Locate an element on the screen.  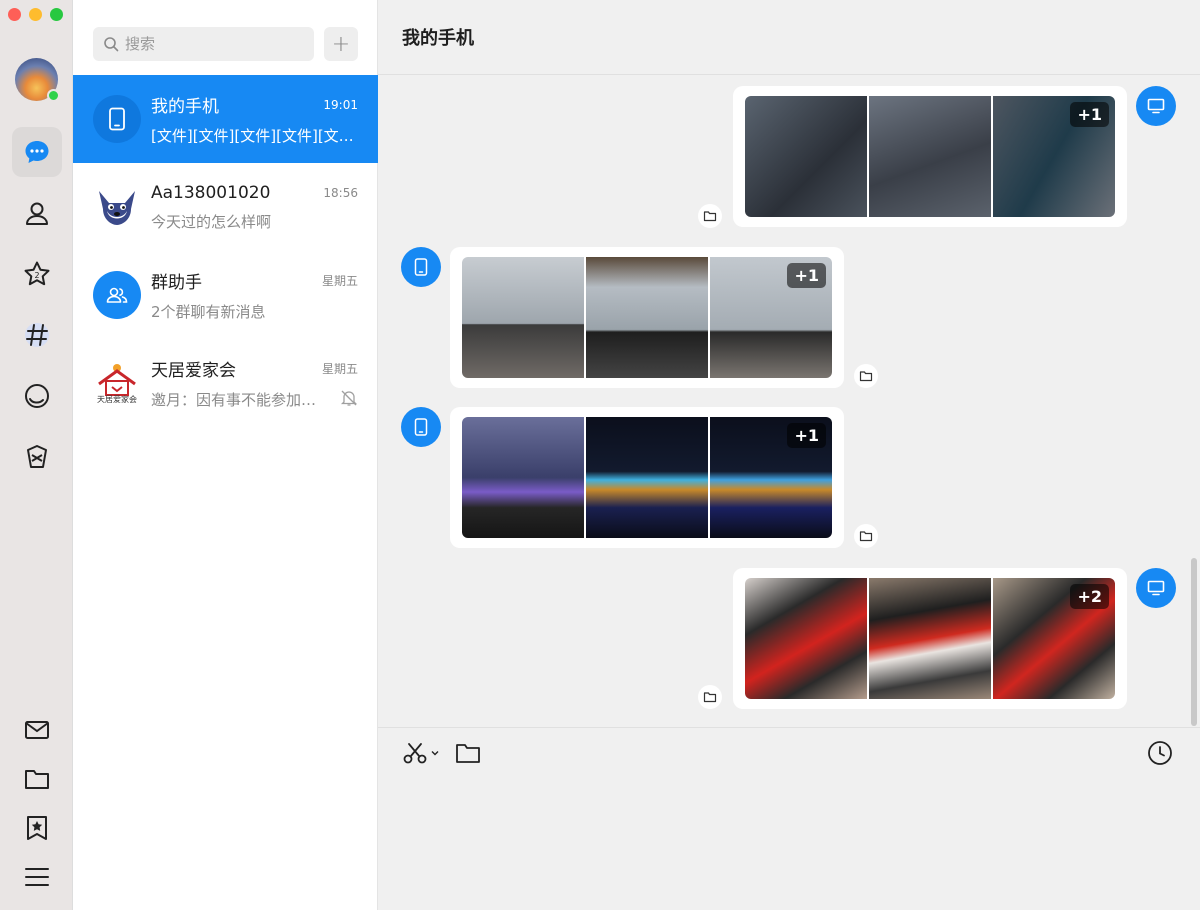
conversation-last-message: 今天过的怎么样啊 is located at coordinates (211, 221).